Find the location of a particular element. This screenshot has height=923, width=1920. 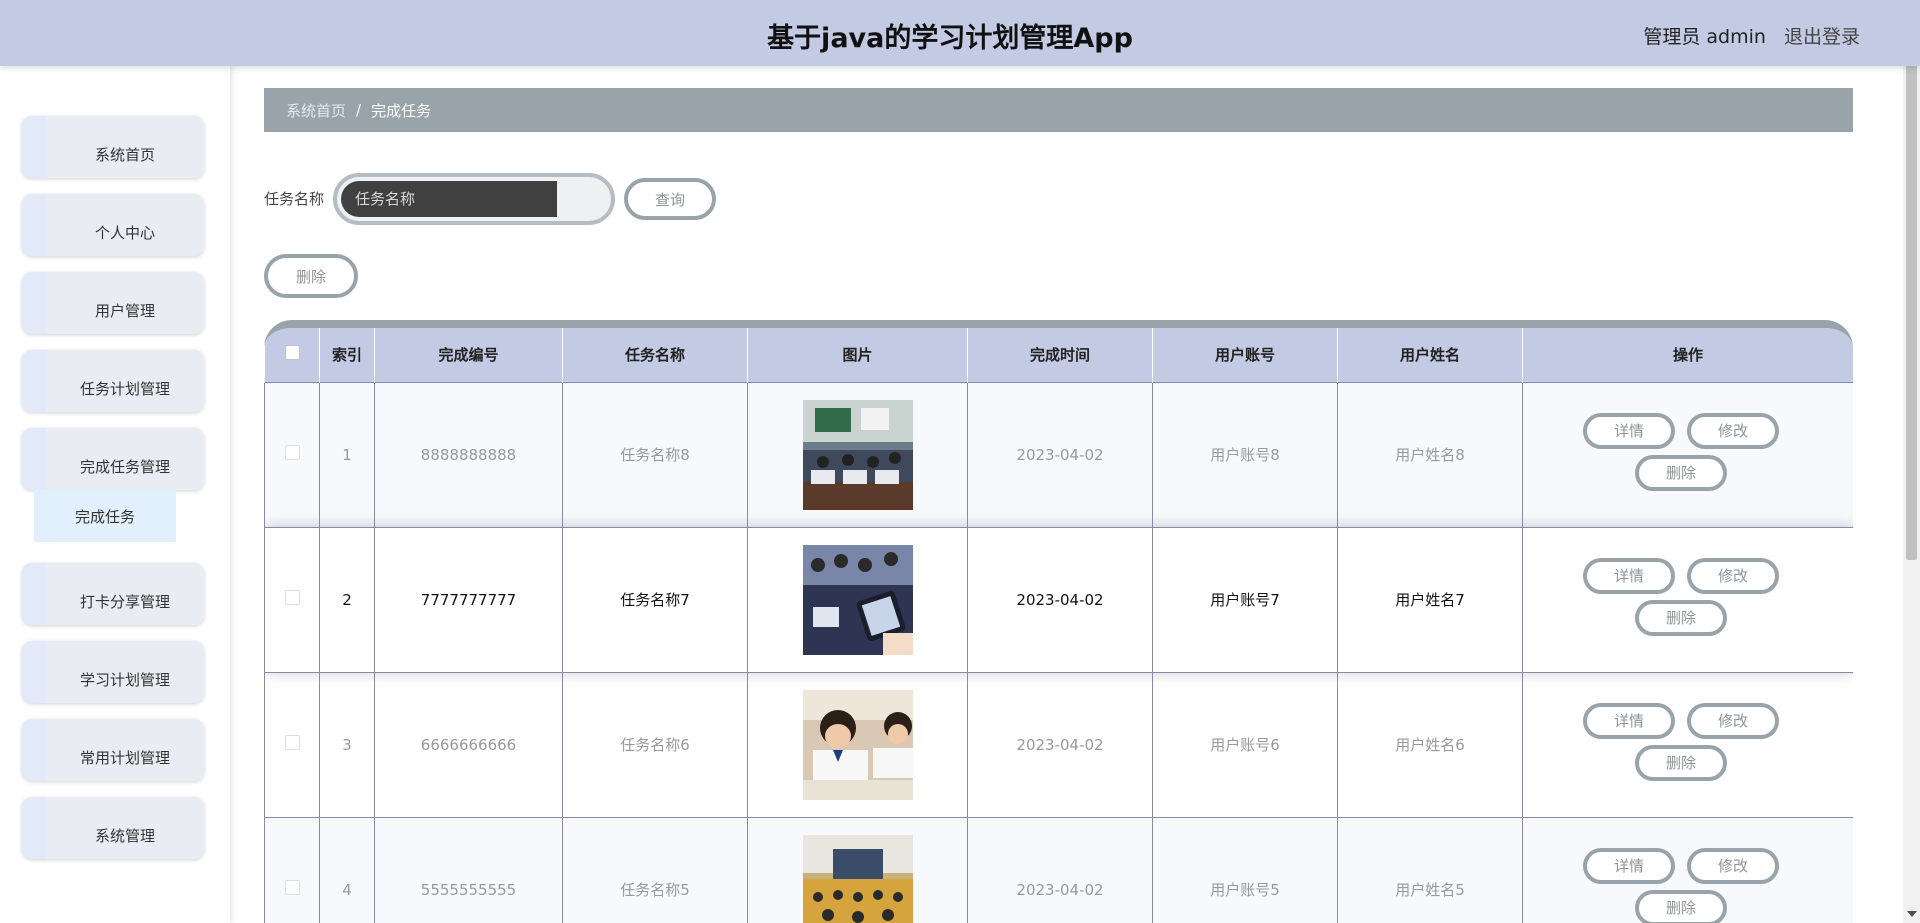

sidebar-item-completed-tasks: 完成任务管理 is located at coordinates (113, 459).